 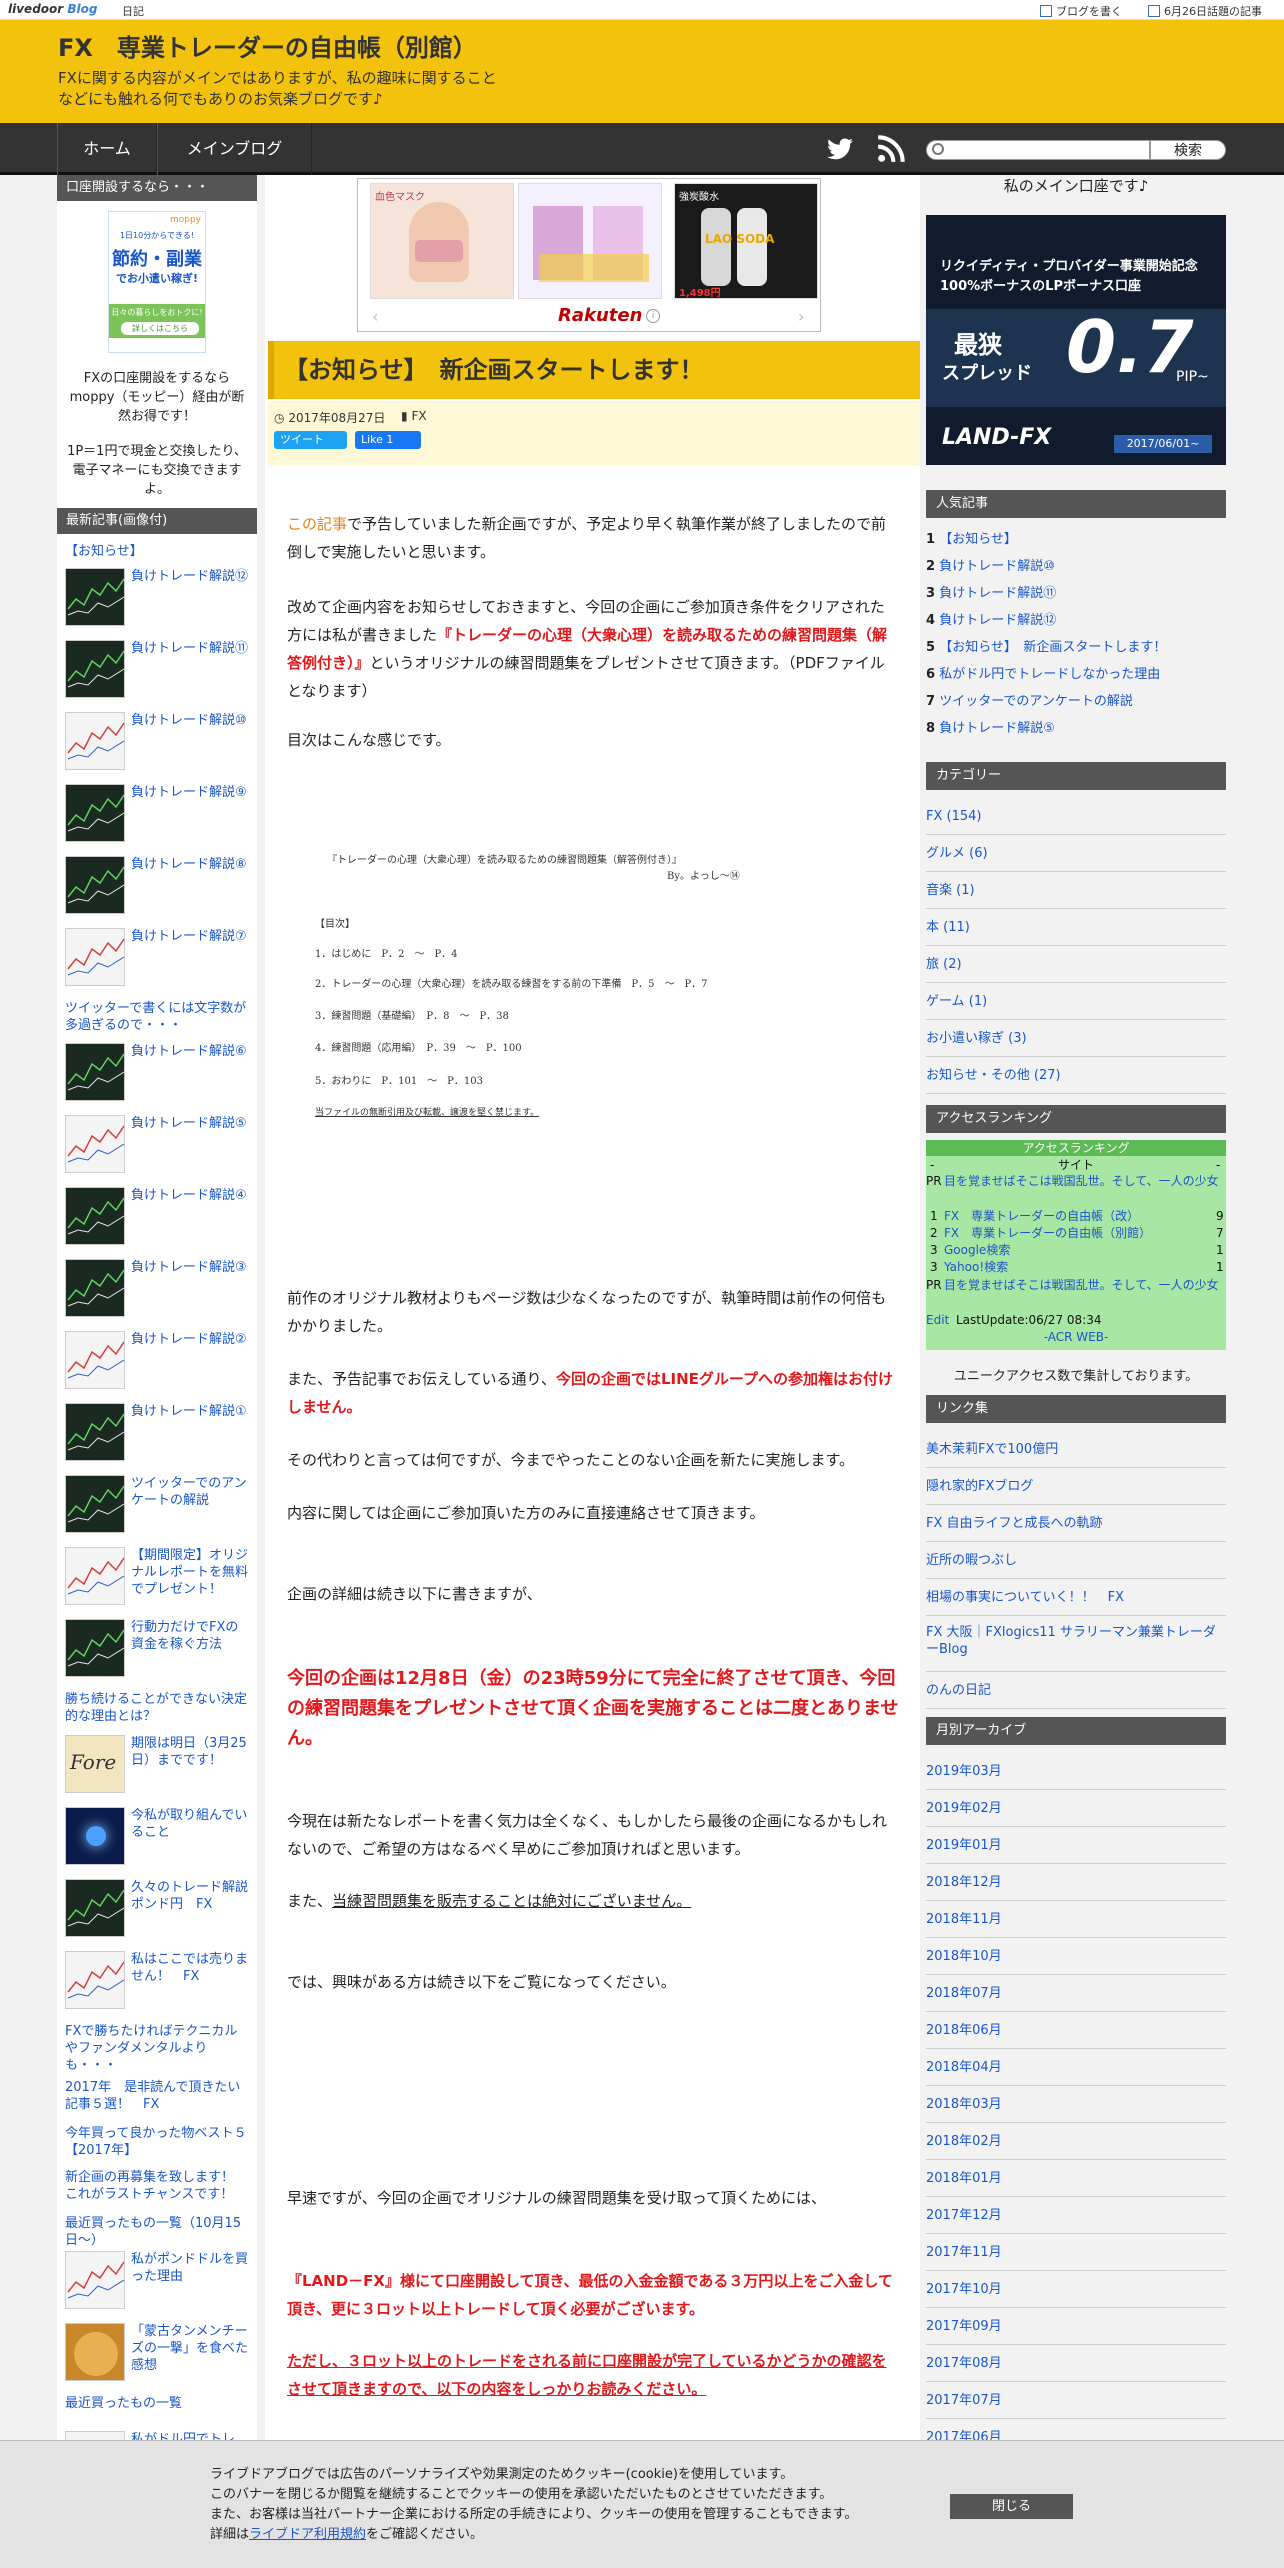 What do you see at coordinates (653, 316) in the screenshot?
I see `info-icon: i` at bounding box center [653, 316].